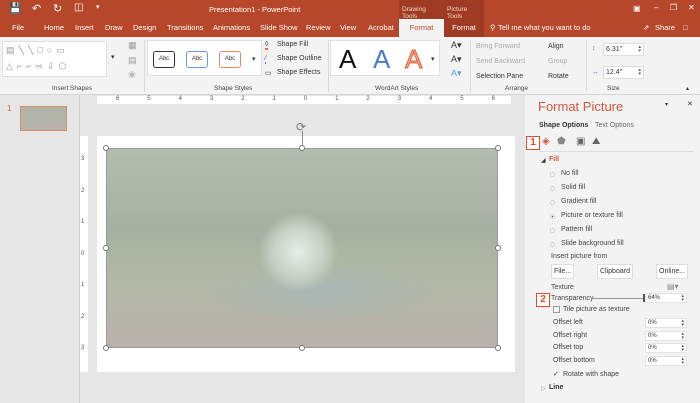  I want to click on start-slideshow-icon: ◫, so click(78, 7).